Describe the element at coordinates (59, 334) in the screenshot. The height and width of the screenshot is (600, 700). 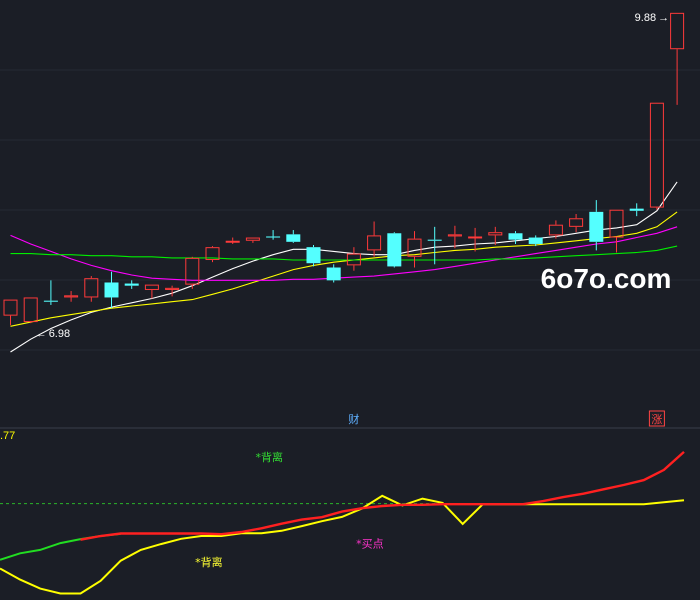
I see `low-price-label: 6.98` at that location.